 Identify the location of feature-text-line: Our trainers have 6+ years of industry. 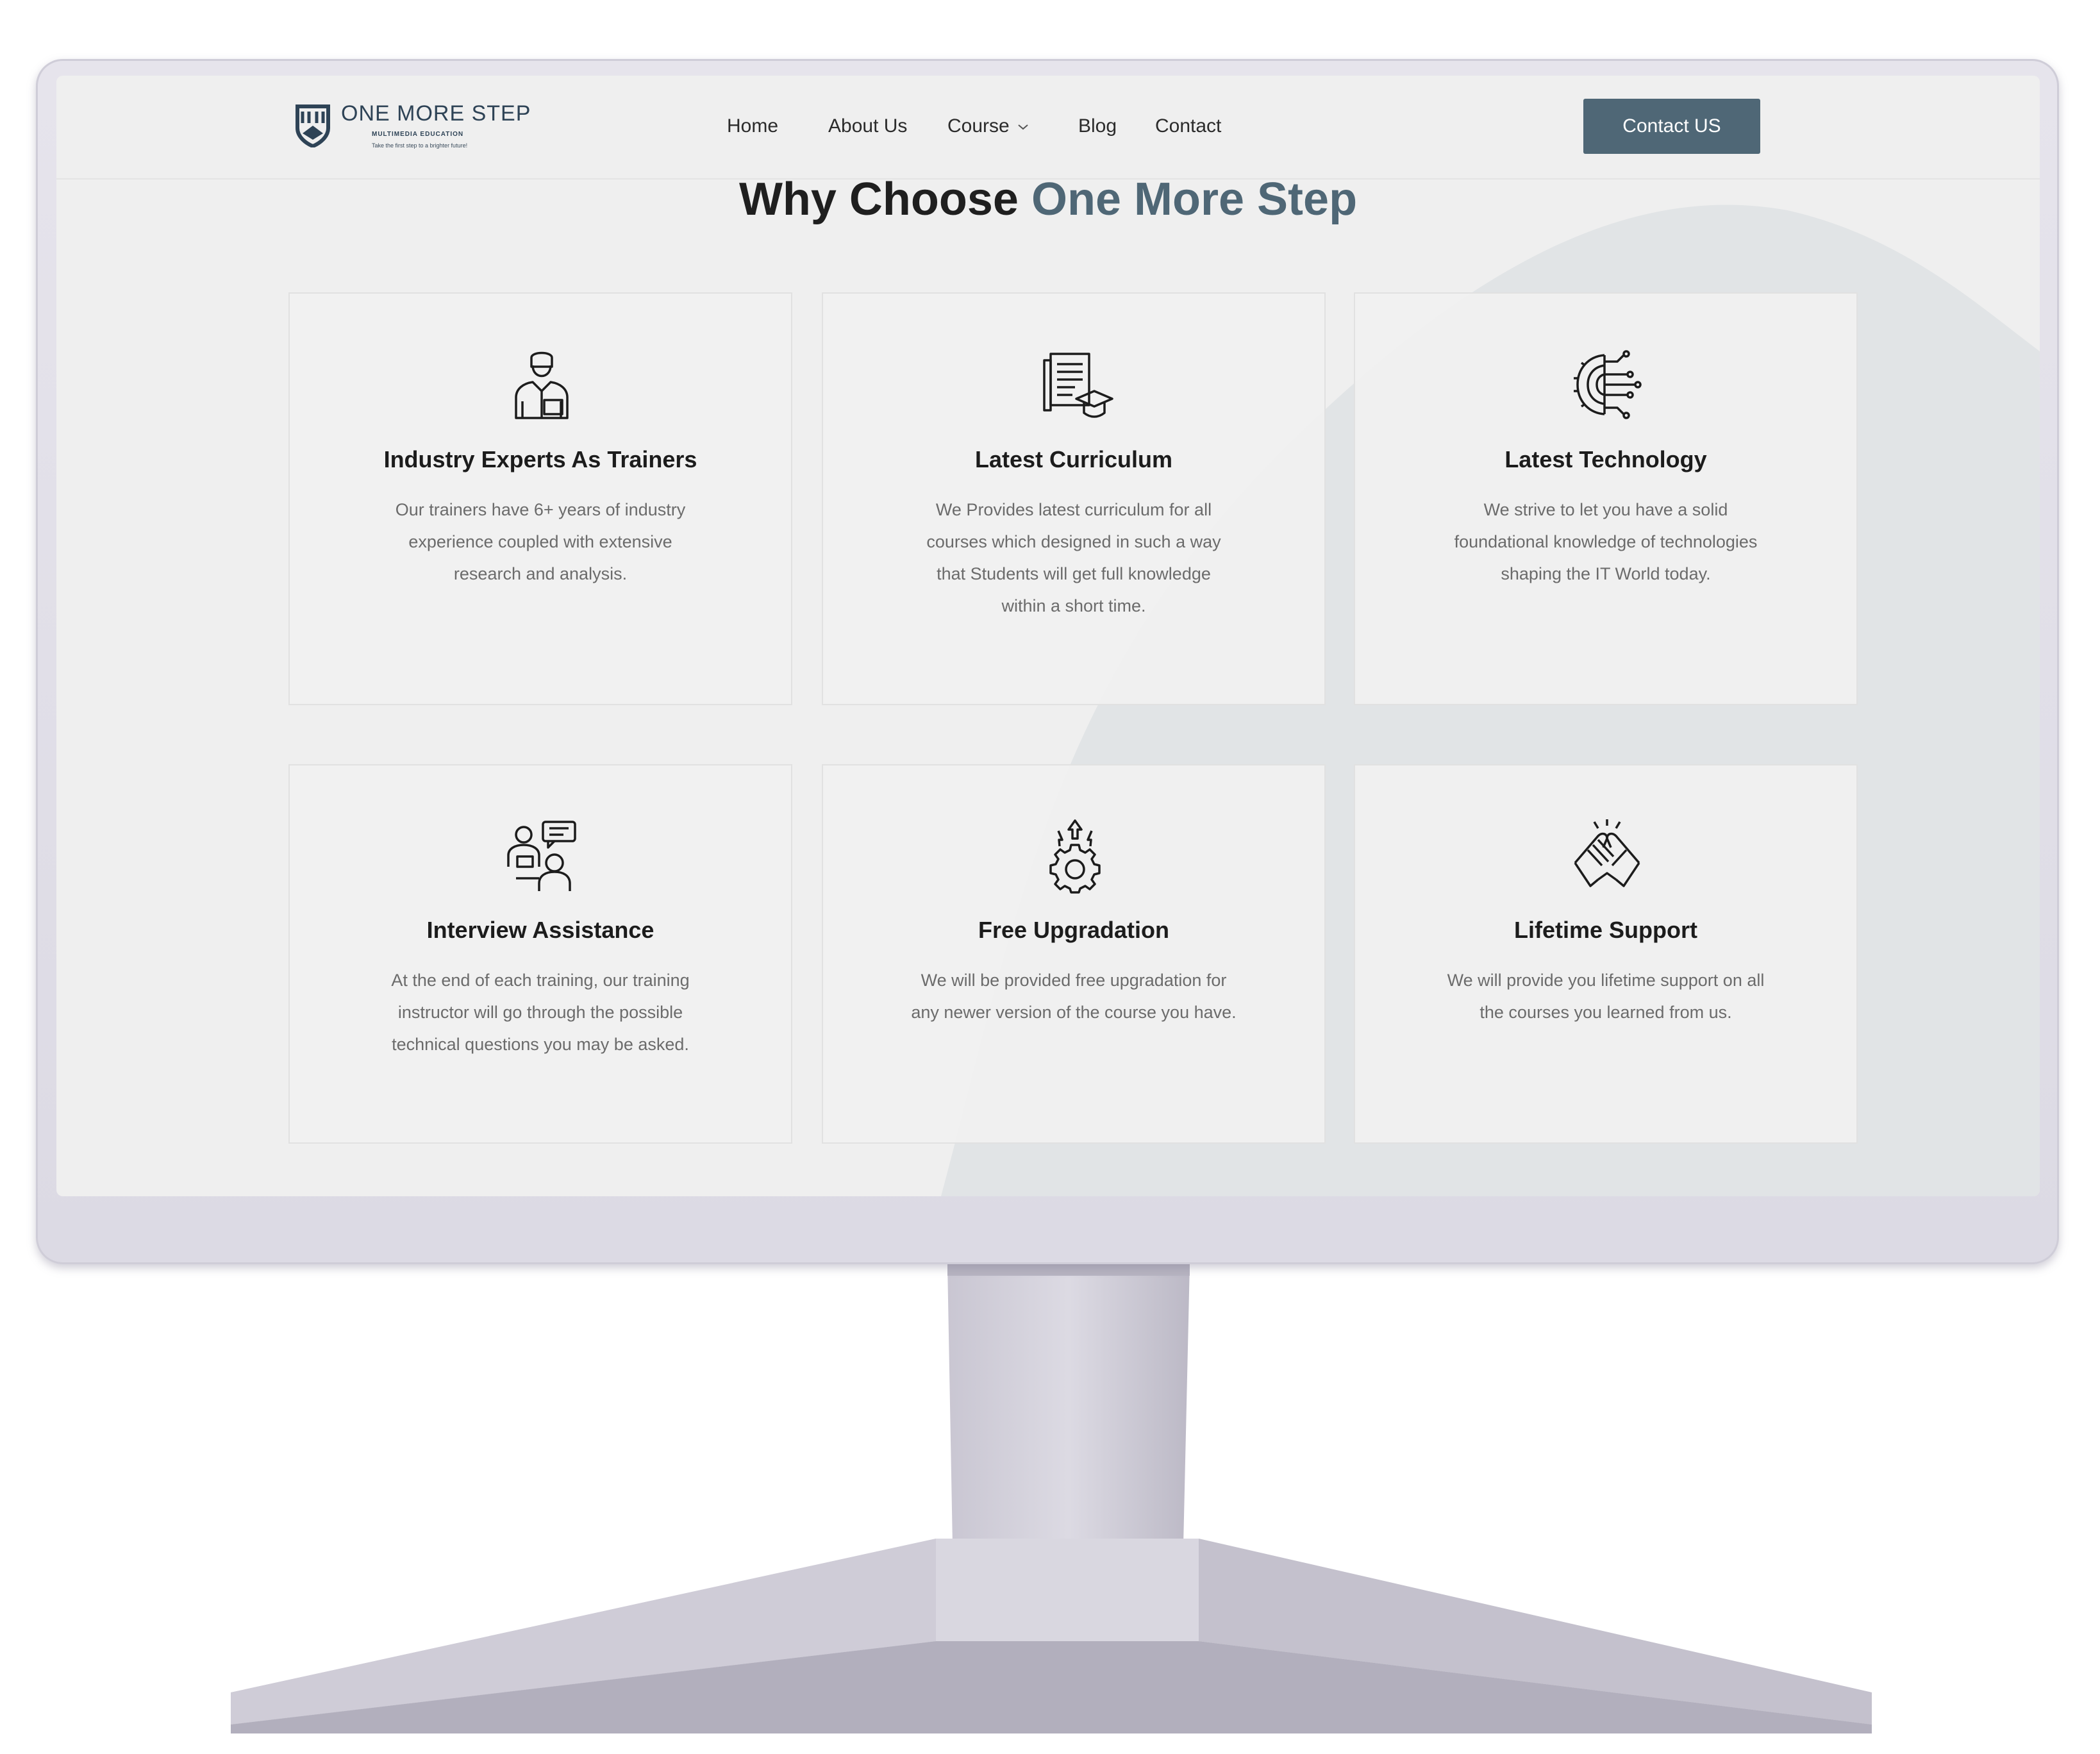
(541, 510).